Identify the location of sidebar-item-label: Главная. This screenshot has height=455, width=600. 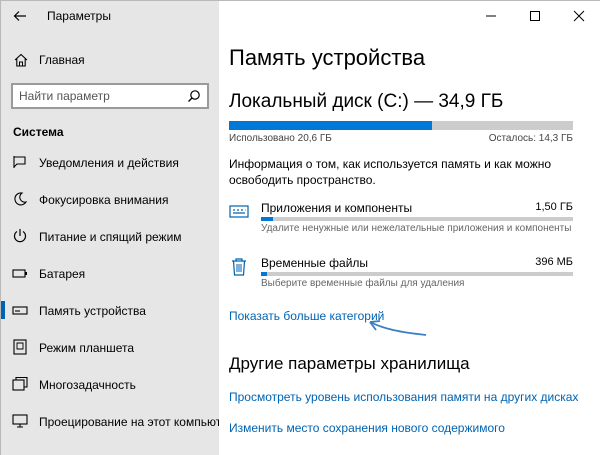
(62, 60).